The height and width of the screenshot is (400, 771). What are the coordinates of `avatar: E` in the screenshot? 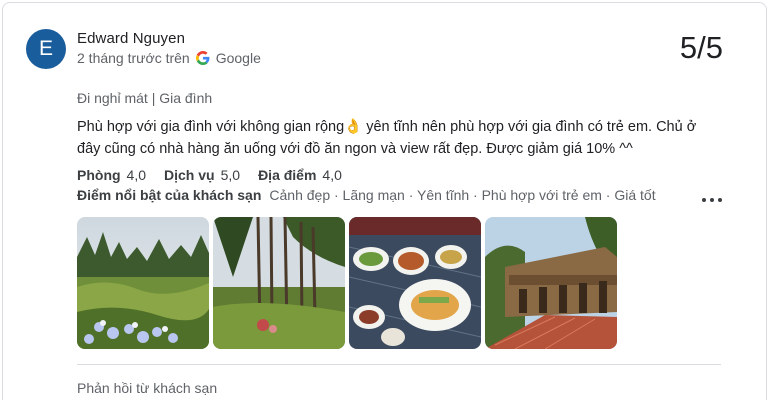 It's located at (46, 49).